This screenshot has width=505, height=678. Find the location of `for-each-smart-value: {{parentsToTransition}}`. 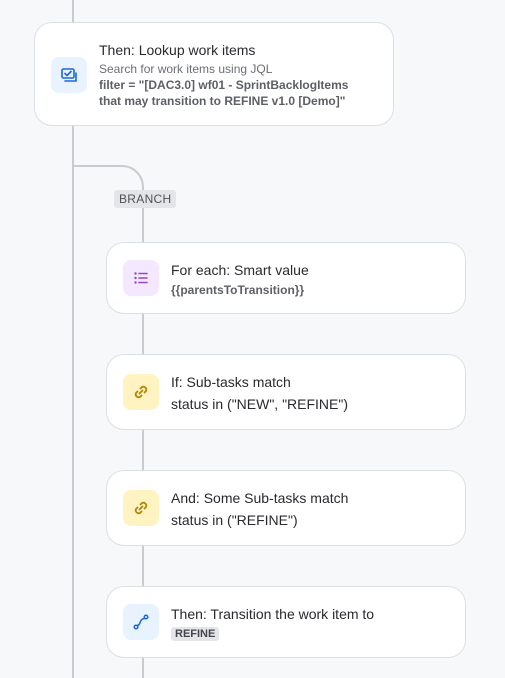

for-each-smart-value: {{parentsToTransition}} is located at coordinates (238, 290).